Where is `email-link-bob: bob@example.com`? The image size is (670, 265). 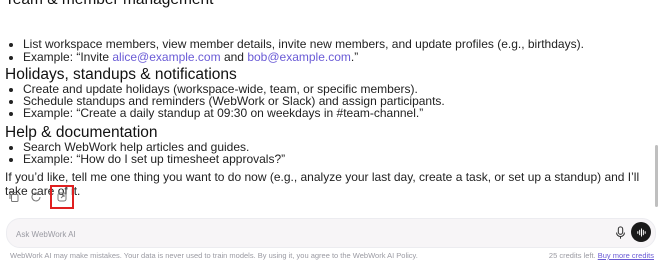 email-link-bob: bob@example.com is located at coordinates (299, 57).